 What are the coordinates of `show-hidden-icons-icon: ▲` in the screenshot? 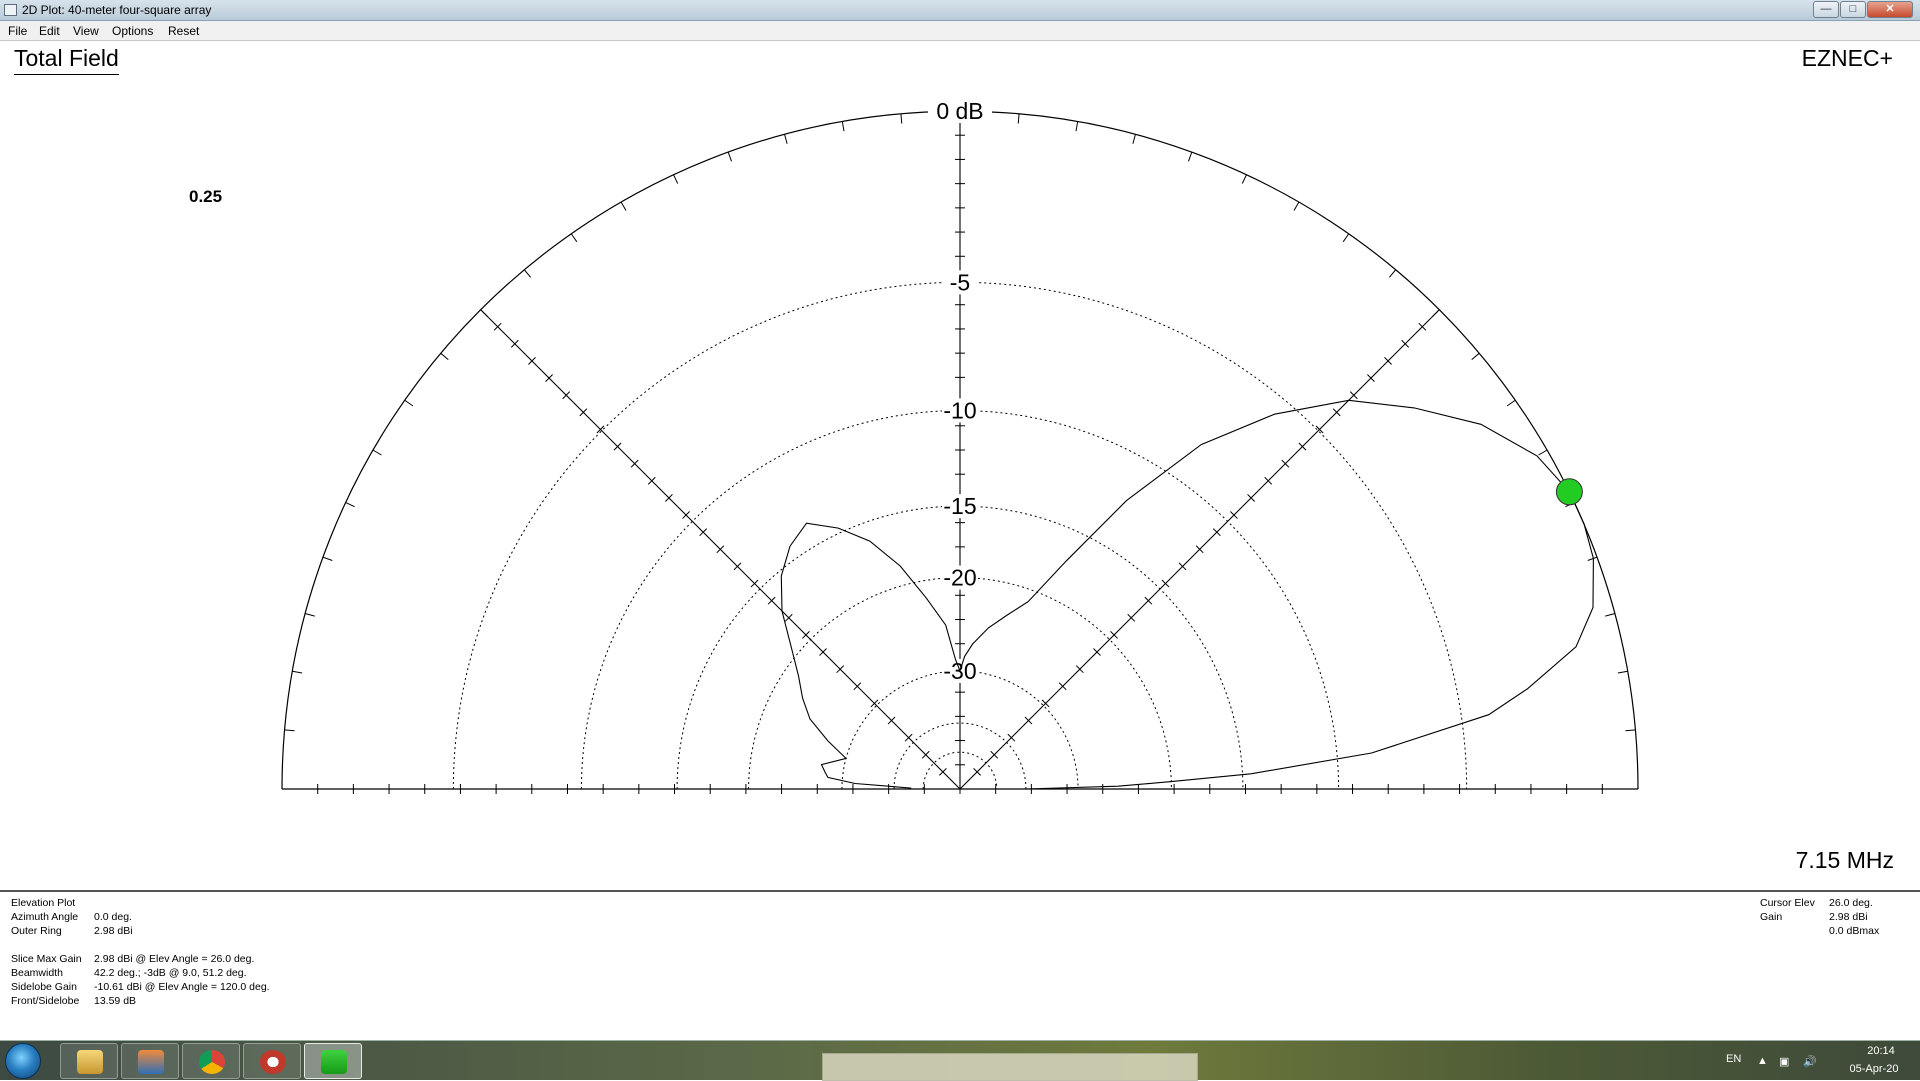 It's located at (1762, 1061).